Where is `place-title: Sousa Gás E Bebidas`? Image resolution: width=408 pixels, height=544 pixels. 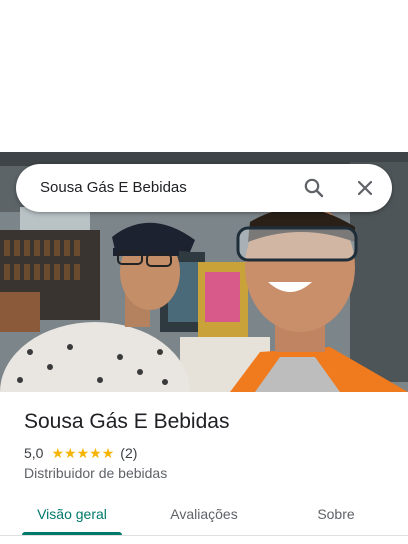 place-title: Sousa Gás E Bebidas is located at coordinates (127, 421).